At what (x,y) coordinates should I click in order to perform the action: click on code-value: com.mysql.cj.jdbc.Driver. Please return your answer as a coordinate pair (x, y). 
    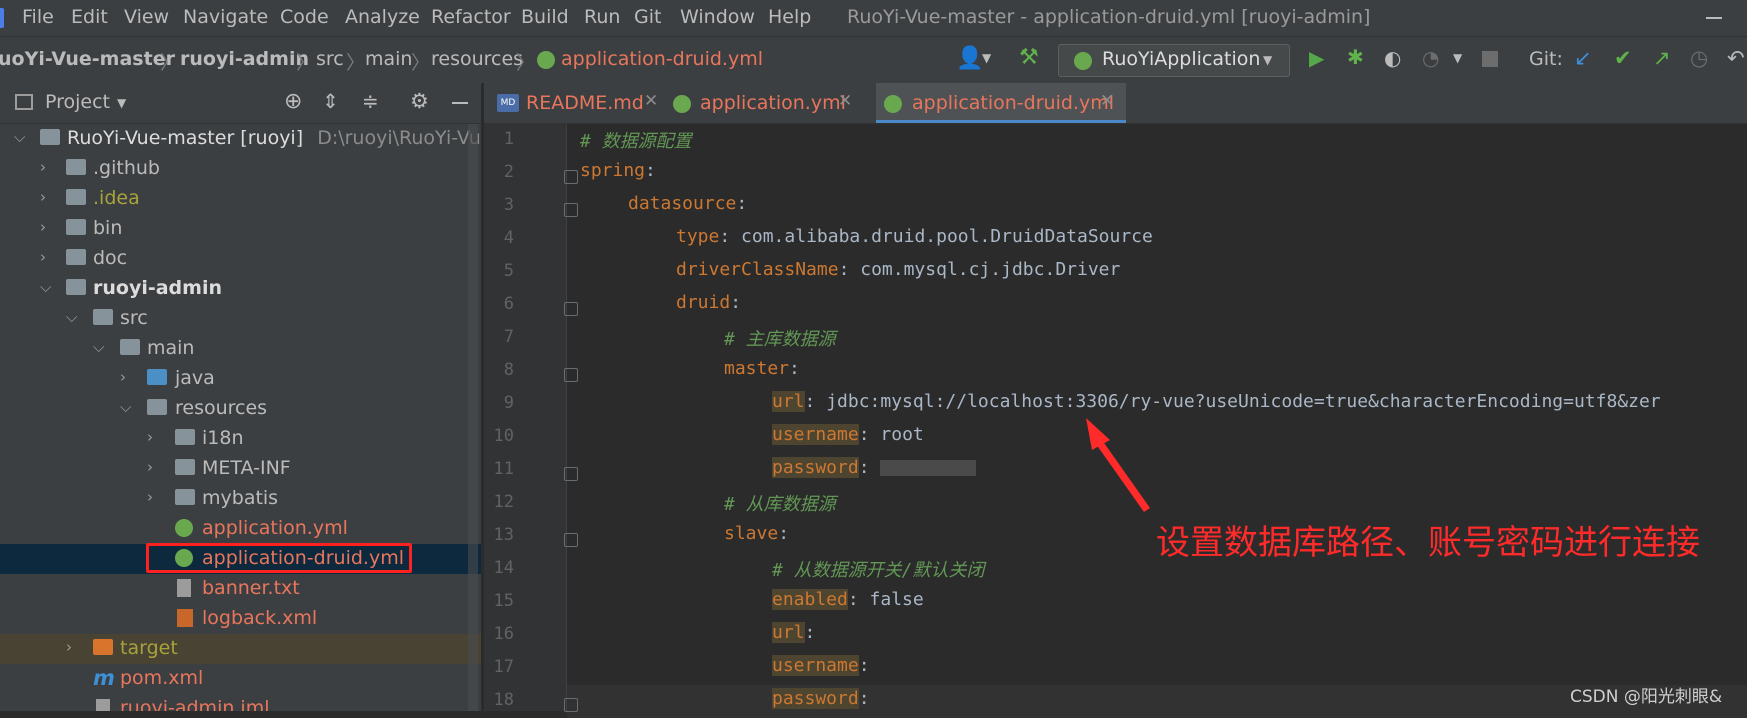
    Looking at the image, I should click on (990, 269).